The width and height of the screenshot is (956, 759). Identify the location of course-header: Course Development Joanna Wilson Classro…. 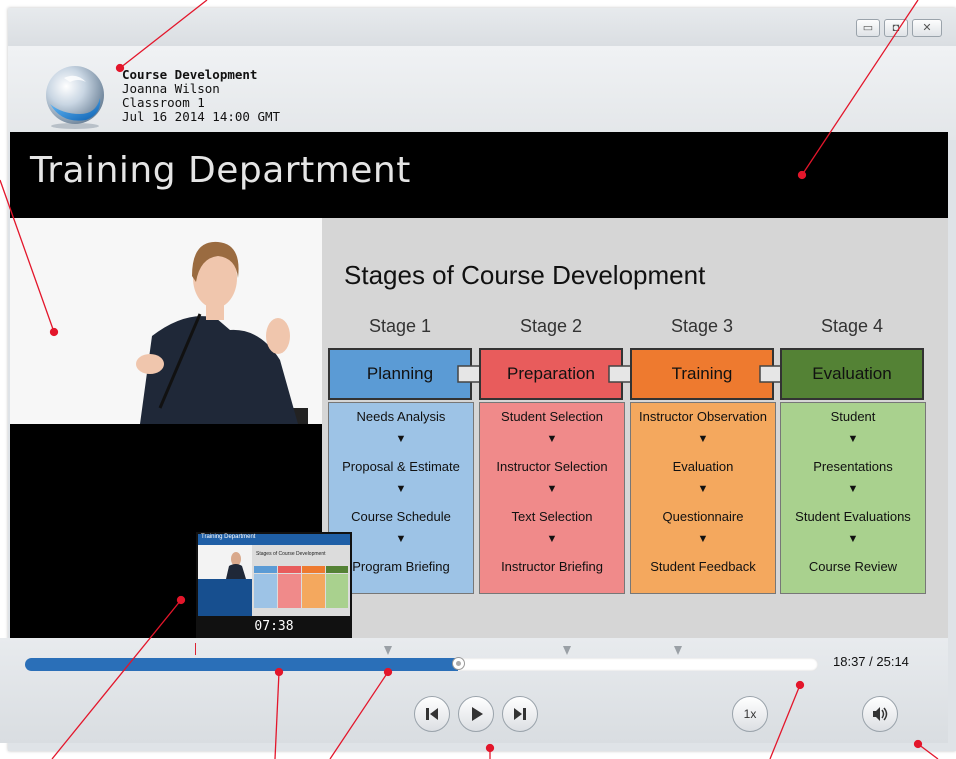
(482, 93).